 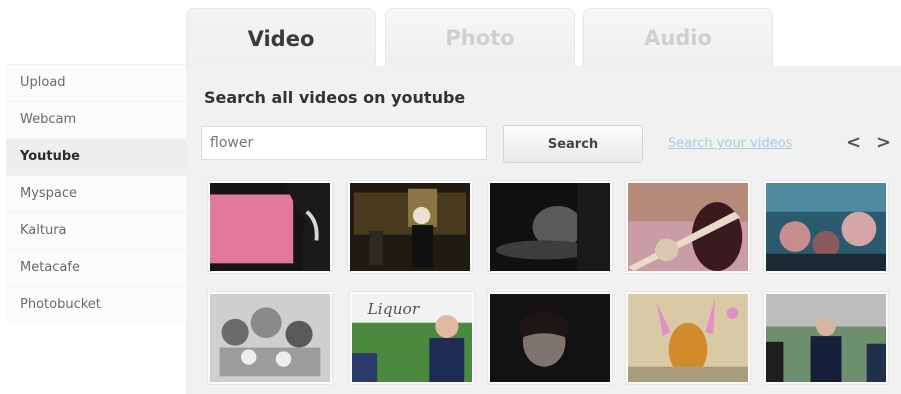 What do you see at coordinates (480, 37) in the screenshot?
I see `tab-photo: Photo` at bounding box center [480, 37].